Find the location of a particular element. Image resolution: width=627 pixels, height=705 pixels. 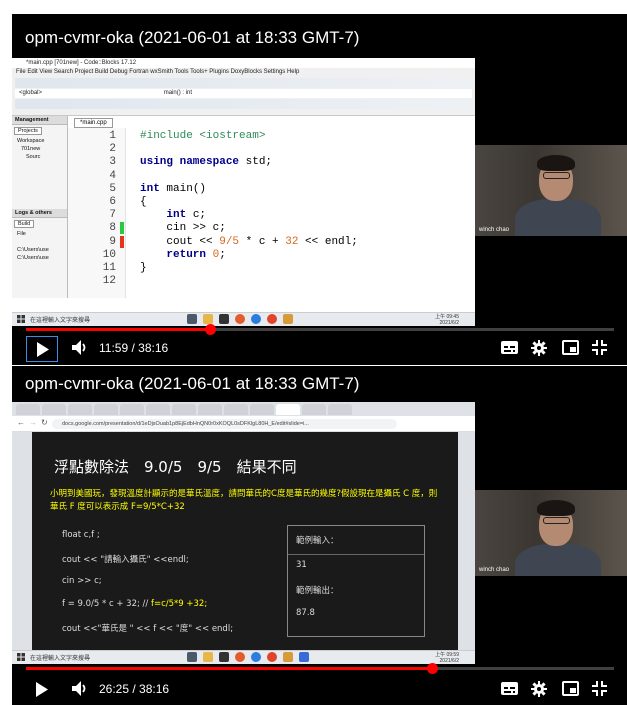

tree-project: 701new is located at coordinates (39, 149).